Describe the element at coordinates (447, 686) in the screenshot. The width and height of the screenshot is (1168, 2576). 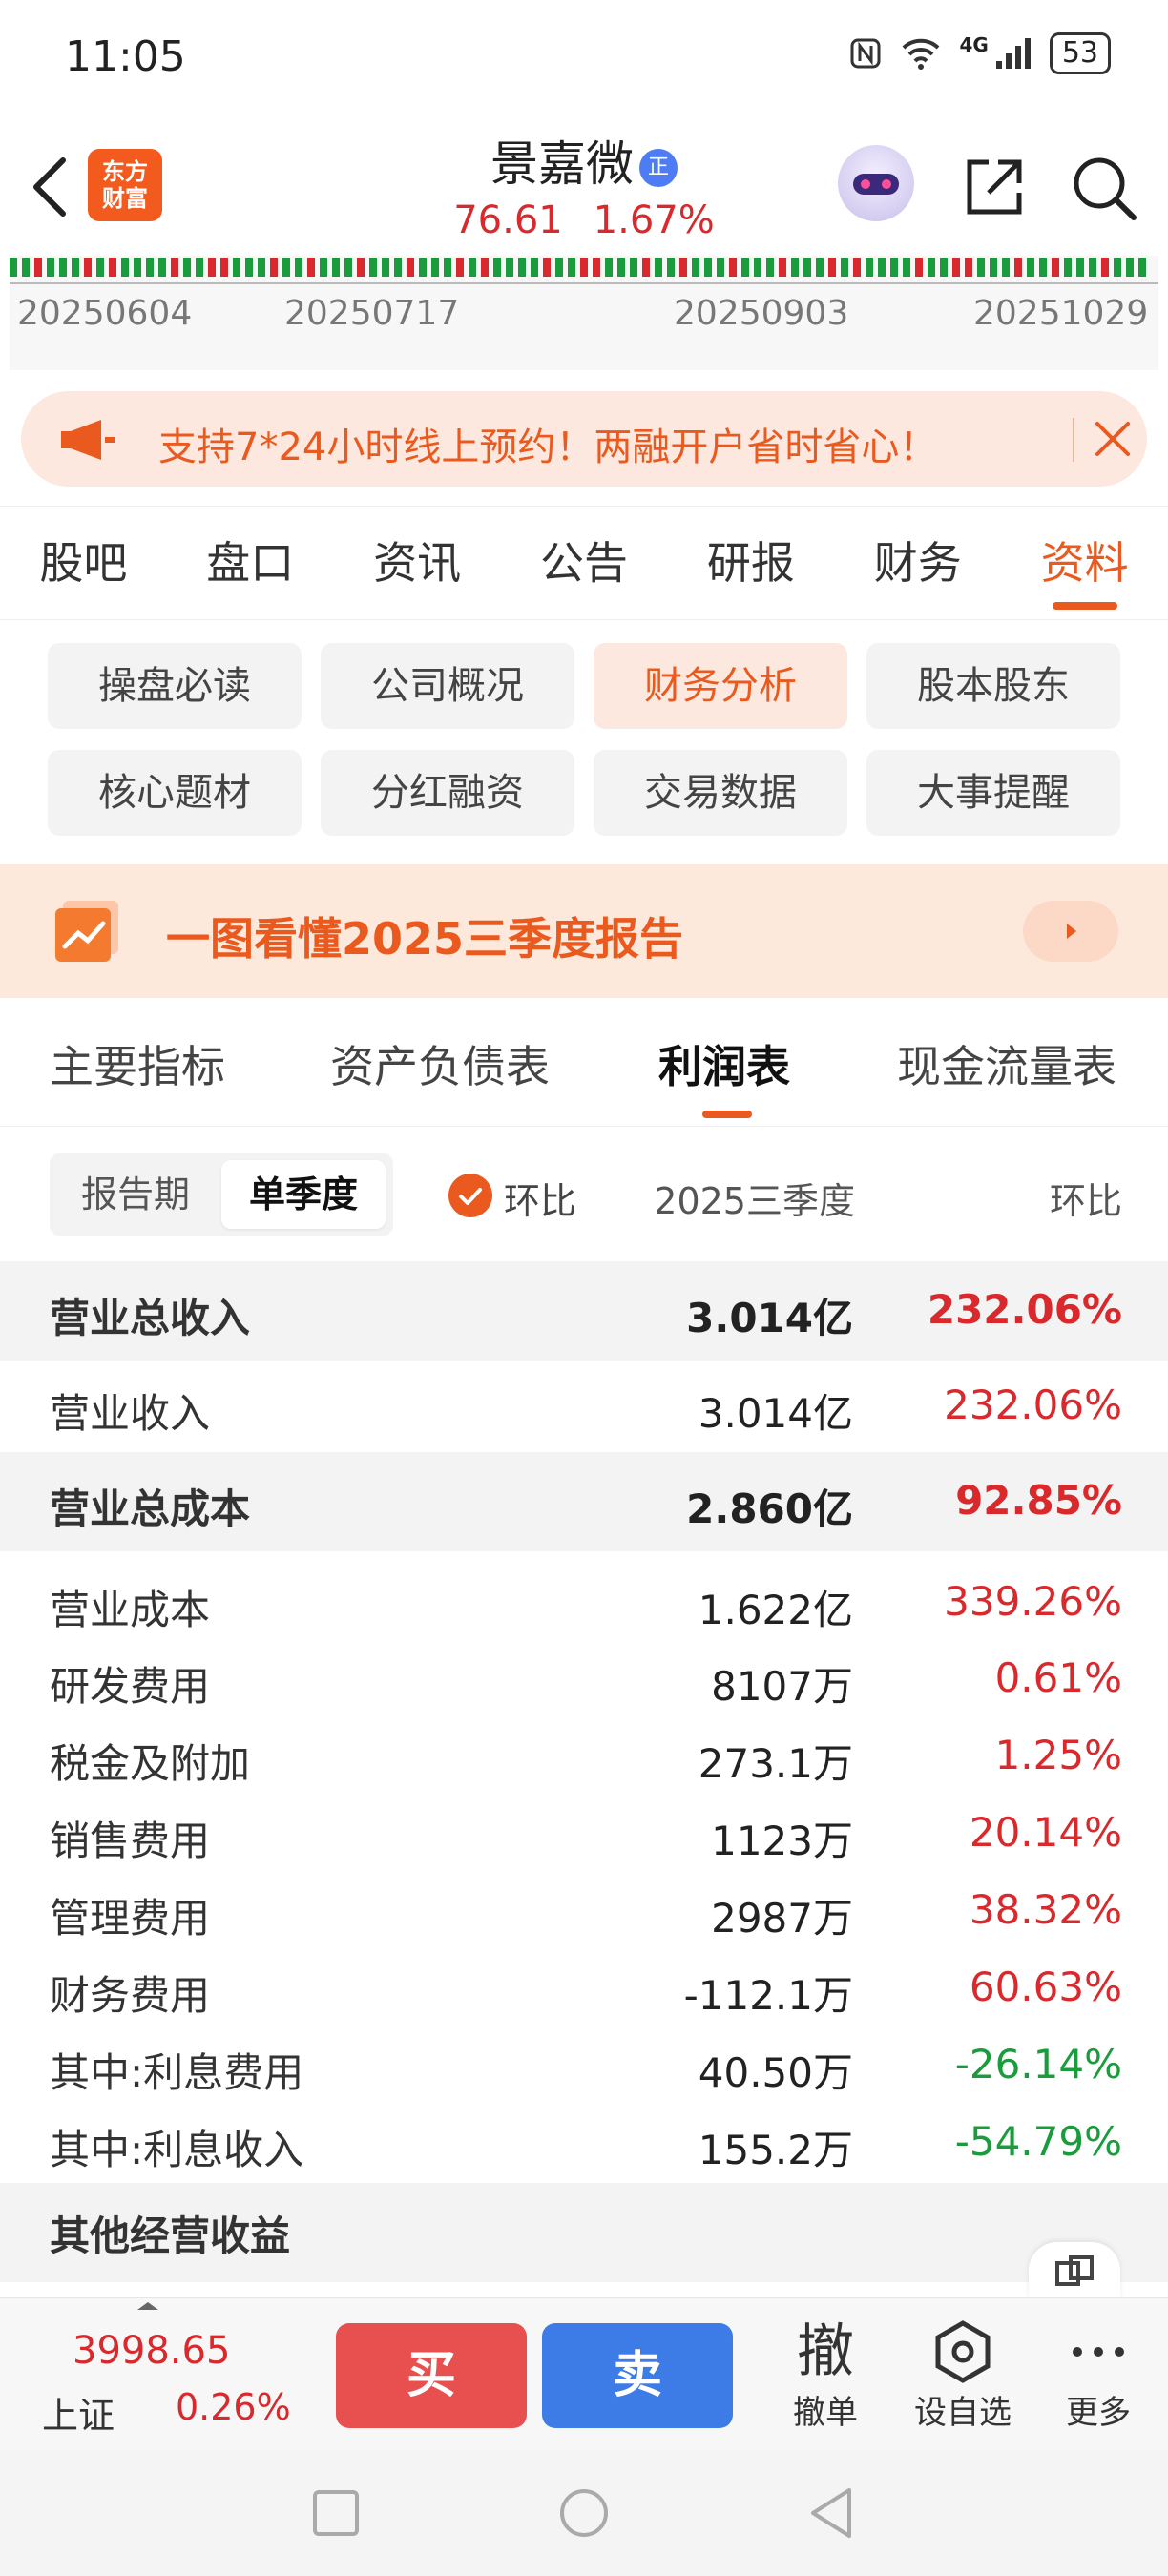
I see `subnav-company-overview: 公司概况` at that location.